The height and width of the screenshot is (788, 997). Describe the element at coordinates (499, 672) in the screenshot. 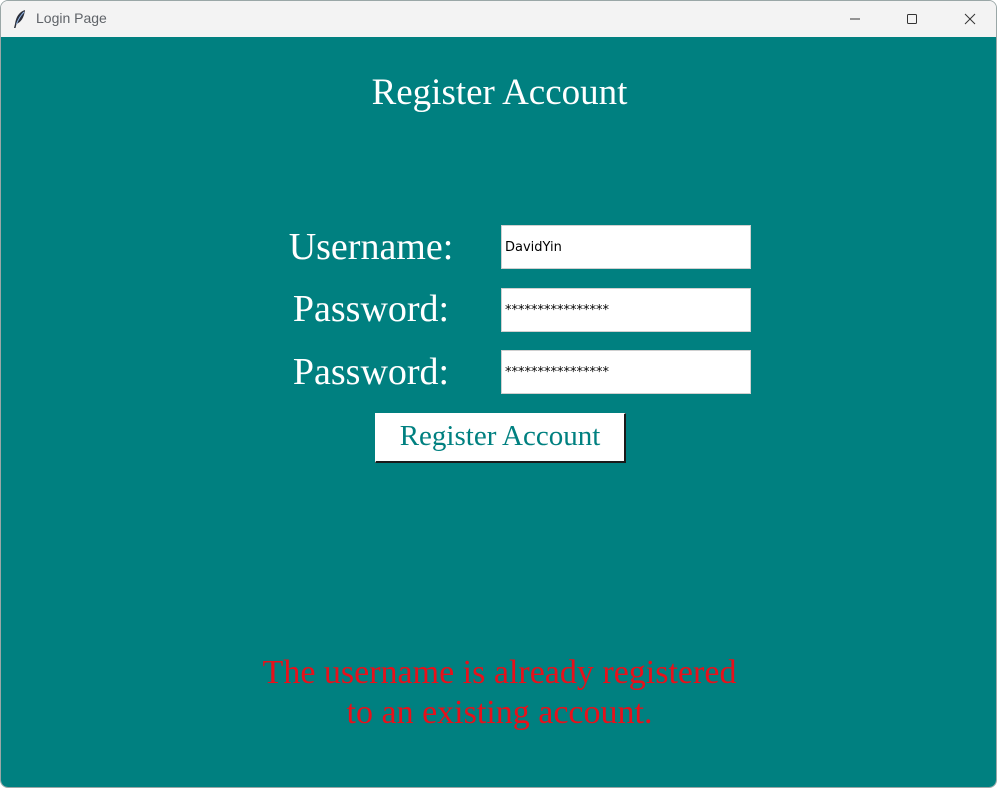

I see `error-line-1: The username is already registered` at that location.